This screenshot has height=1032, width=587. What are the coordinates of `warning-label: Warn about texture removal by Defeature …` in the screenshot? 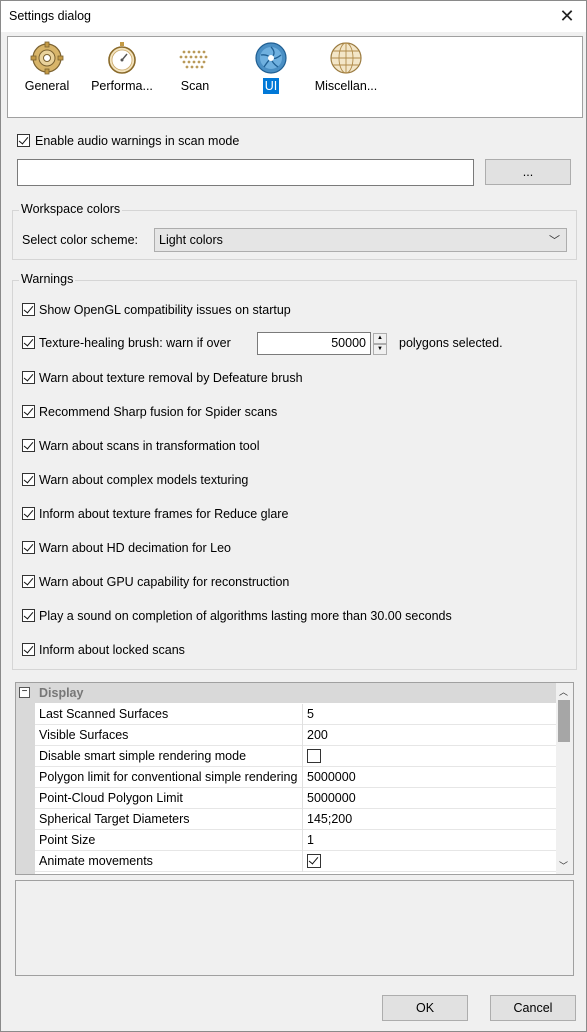 It's located at (171, 378).